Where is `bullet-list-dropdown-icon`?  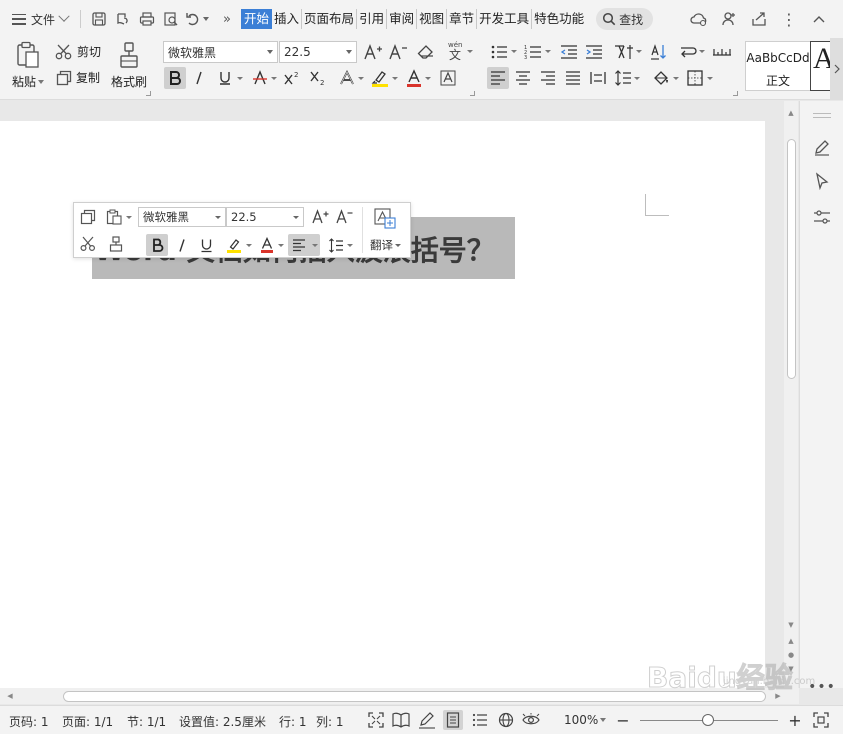
bullet-list-dropdown-icon is located at coordinates (514, 51).